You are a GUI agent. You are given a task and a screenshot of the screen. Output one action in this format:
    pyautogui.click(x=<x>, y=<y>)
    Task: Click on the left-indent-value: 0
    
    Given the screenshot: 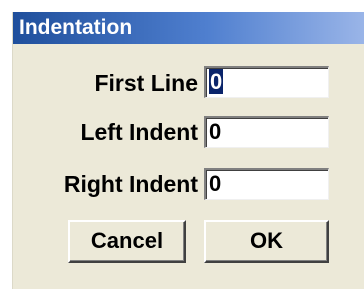 What is the action you would take?
    pyautogui.click(x=215, y=131)
    